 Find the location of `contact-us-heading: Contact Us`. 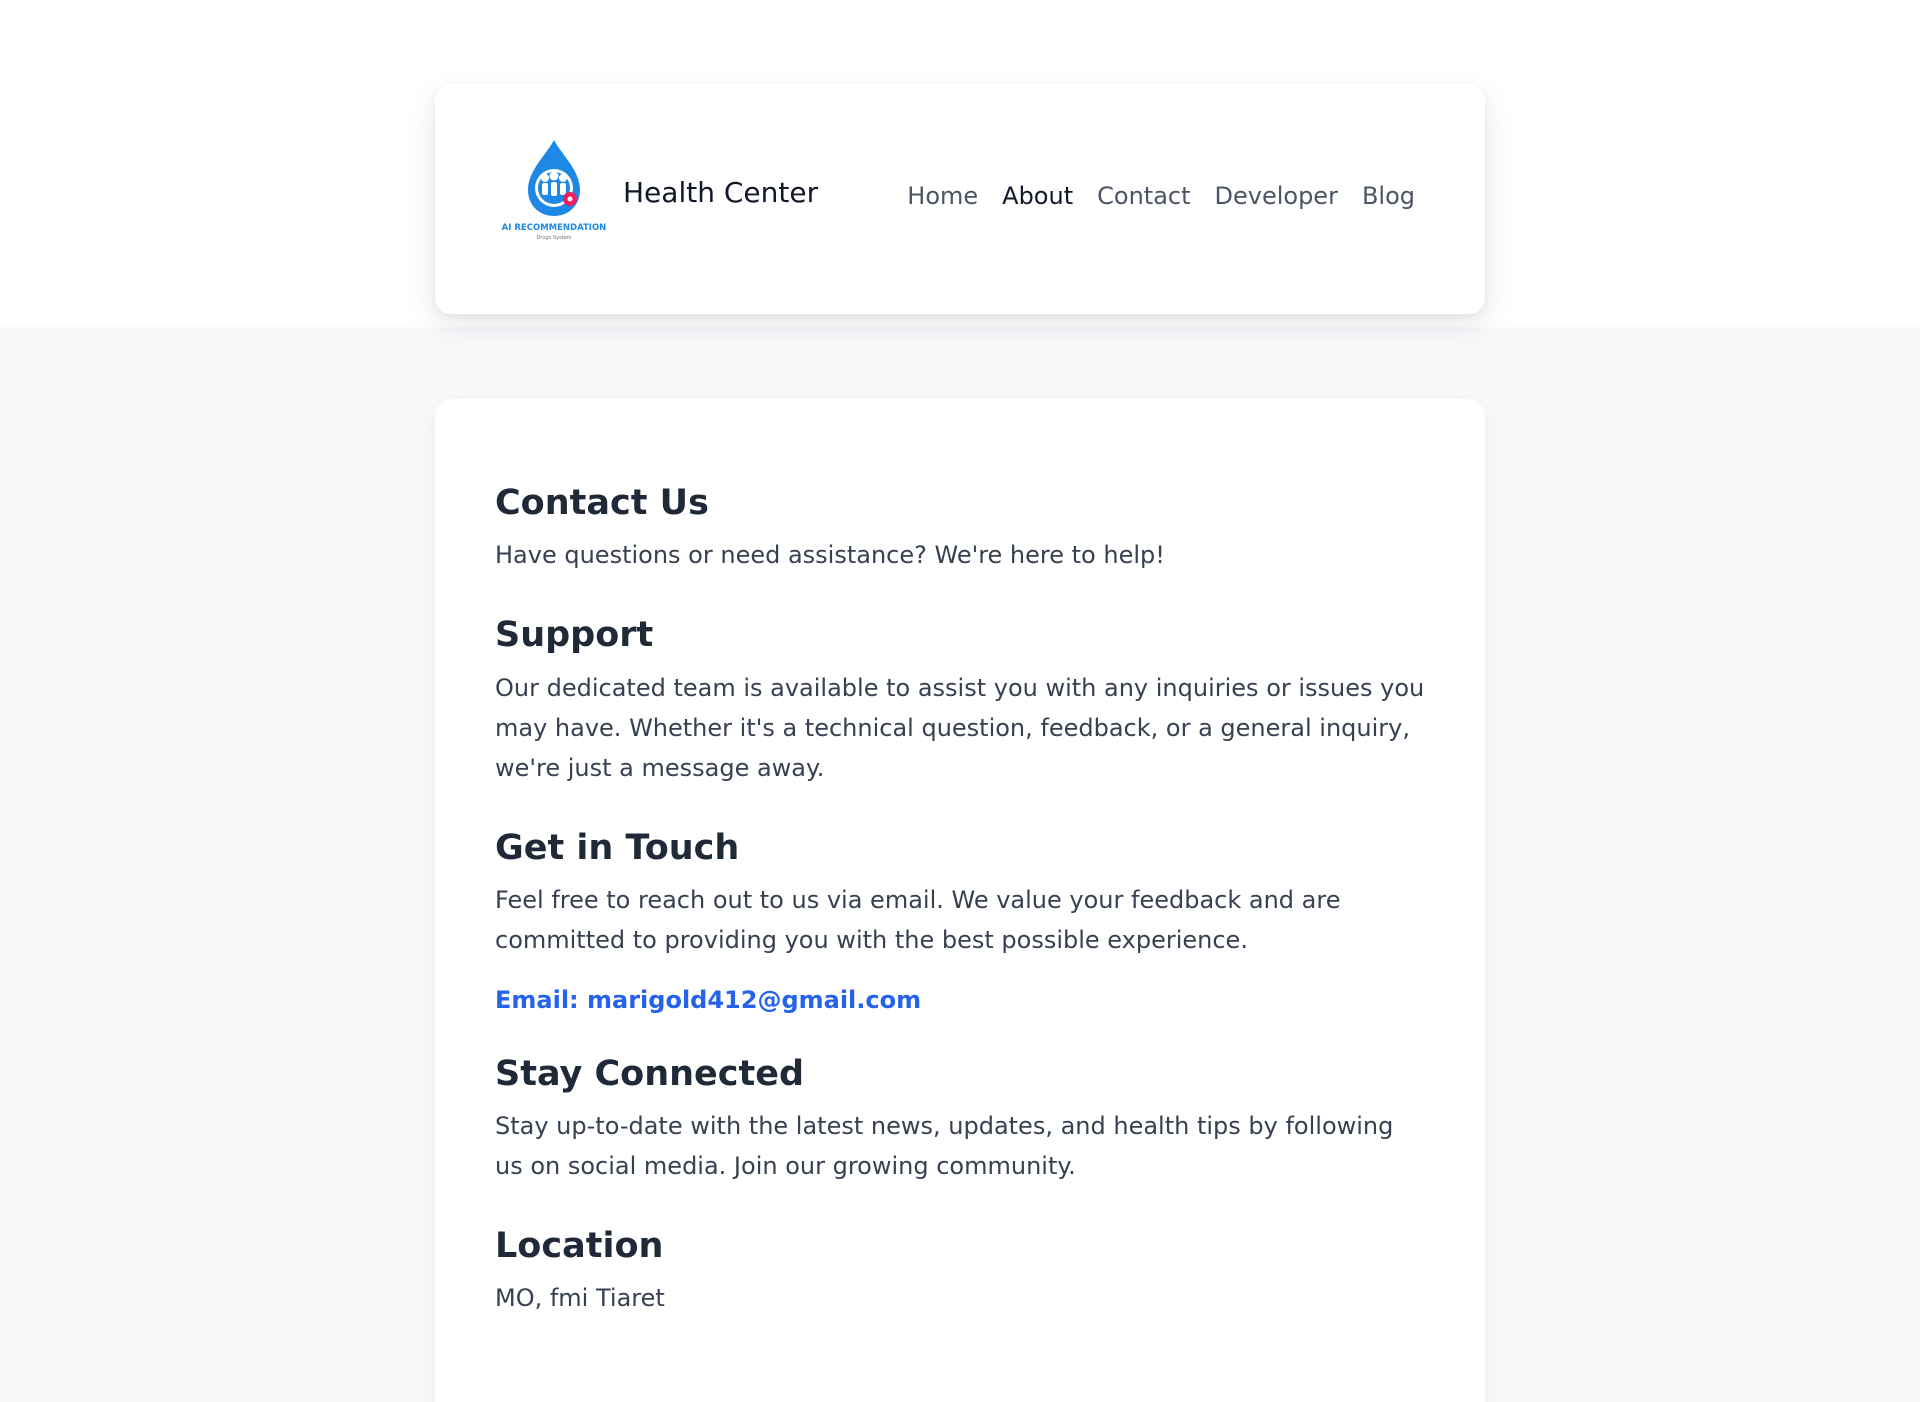

contact-us-heading: Contact Us is located at coordinates (602, 503).